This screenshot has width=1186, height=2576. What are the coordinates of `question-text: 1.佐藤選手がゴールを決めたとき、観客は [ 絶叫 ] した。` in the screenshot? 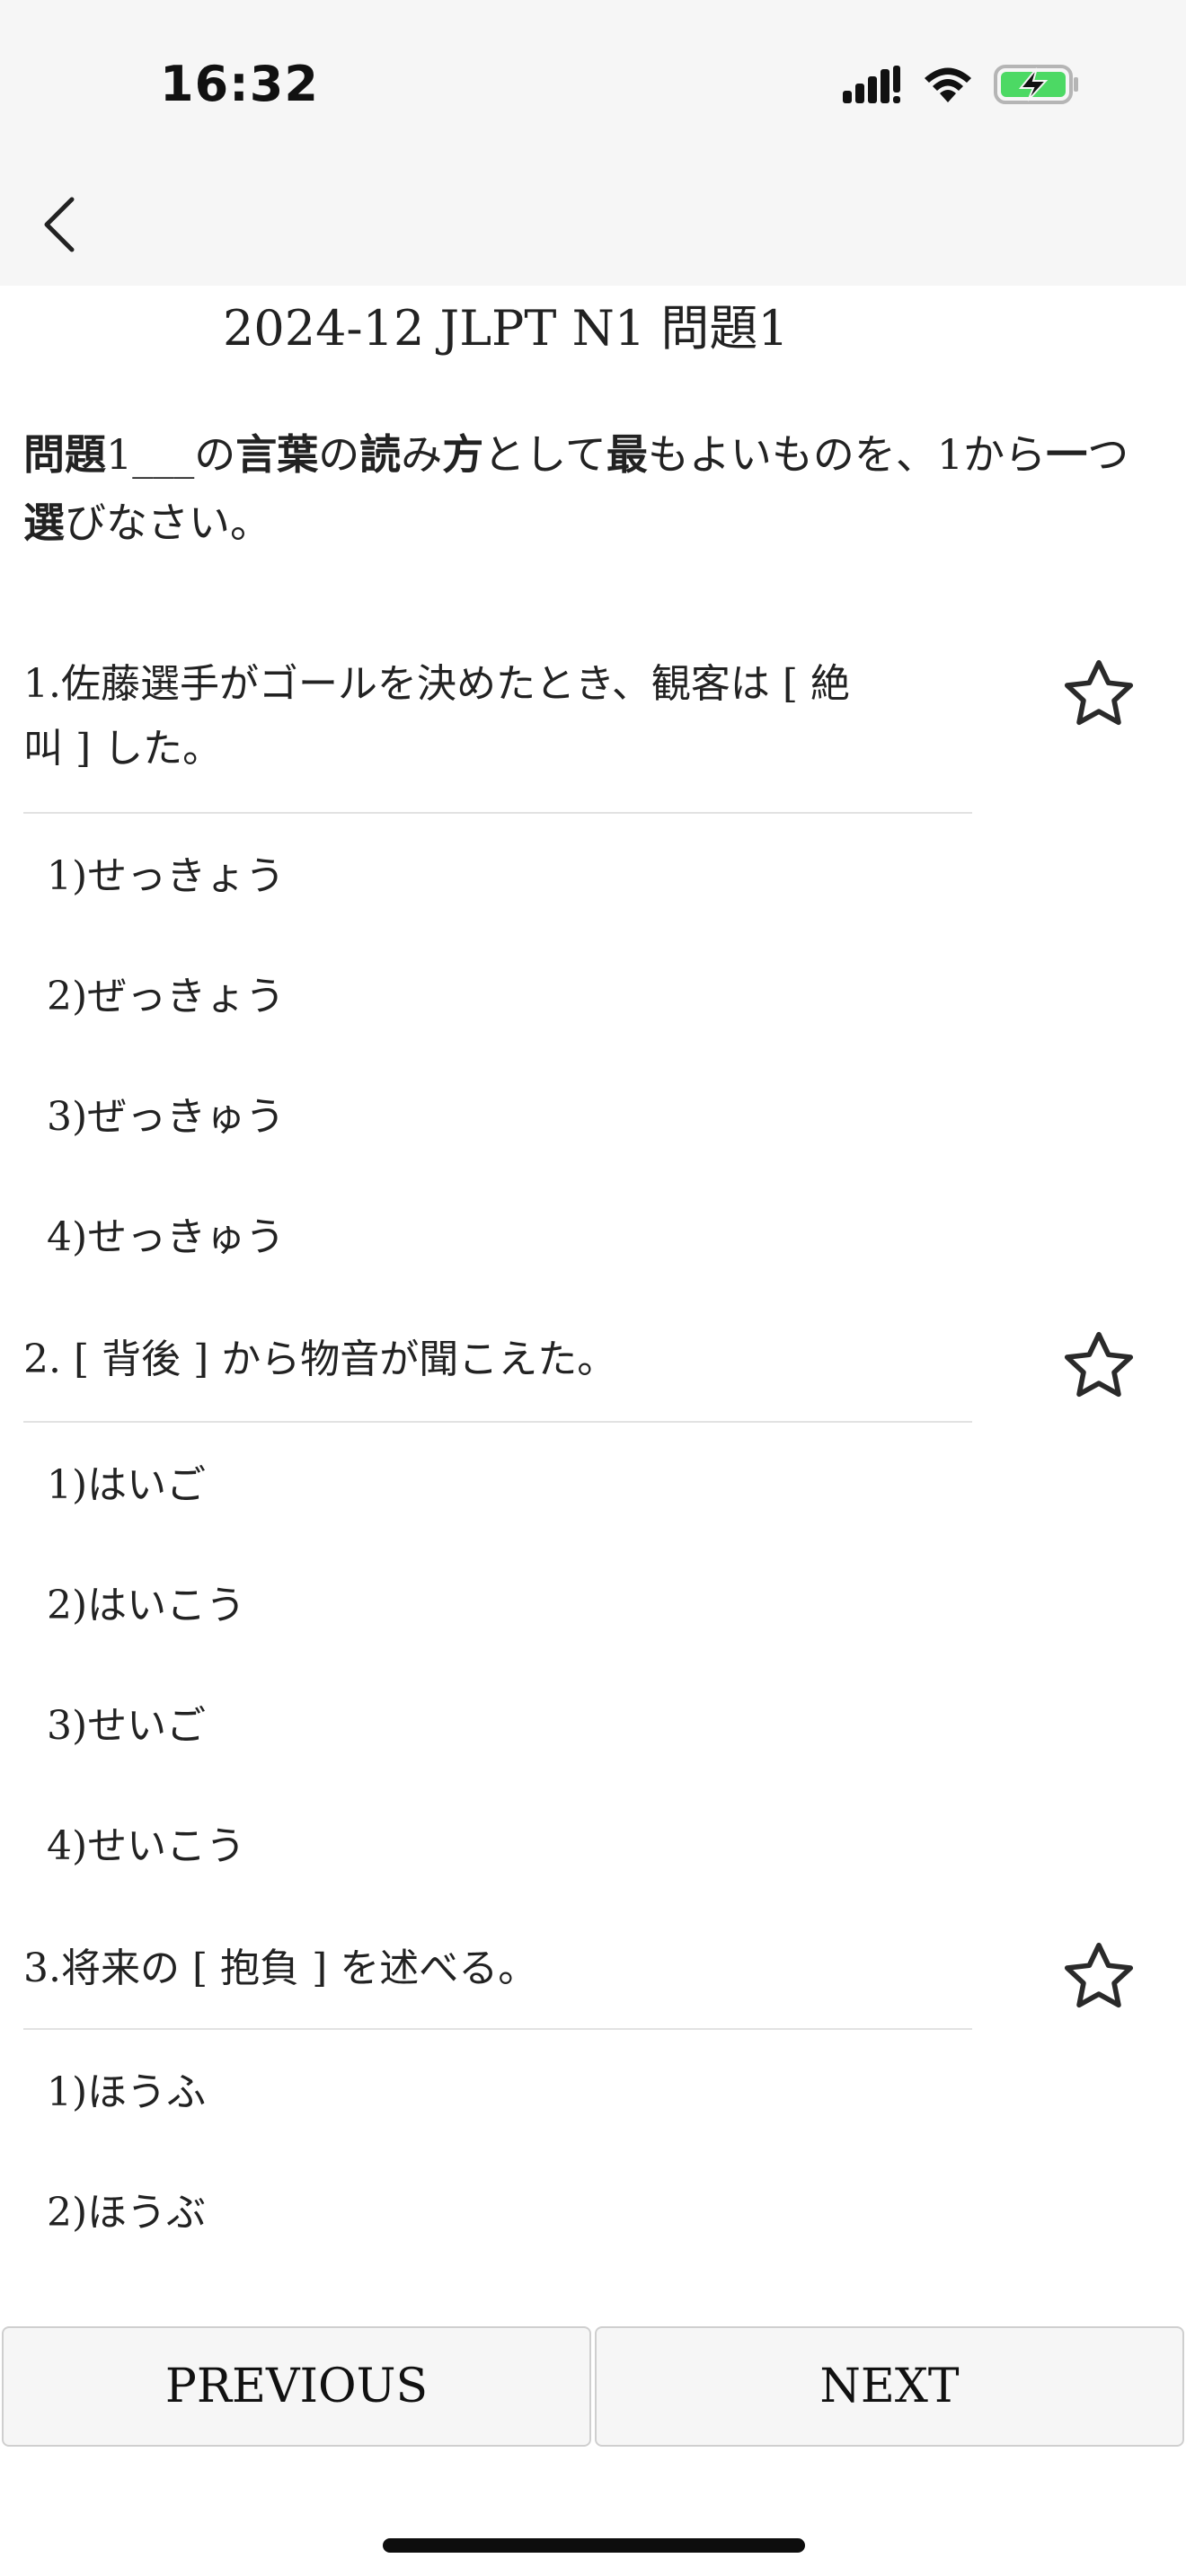 It's located at (437, 716).